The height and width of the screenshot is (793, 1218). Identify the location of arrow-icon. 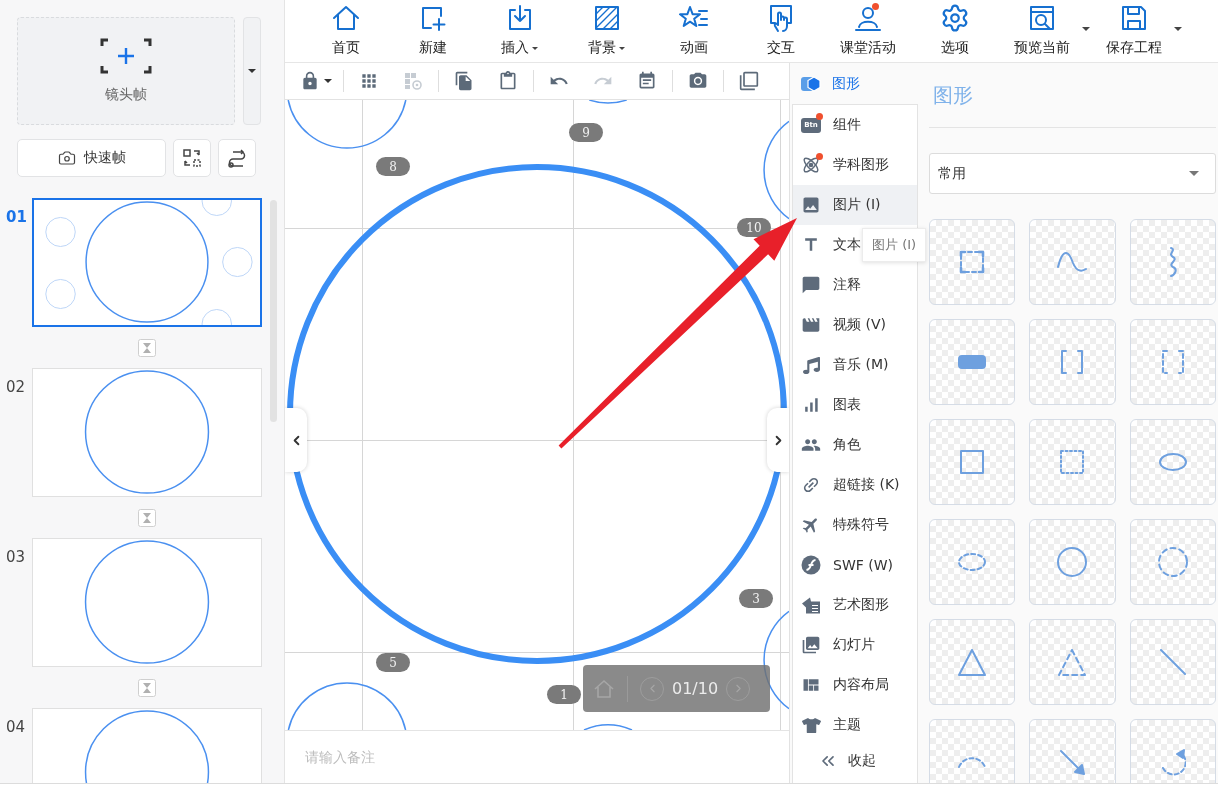
(1072, 762).